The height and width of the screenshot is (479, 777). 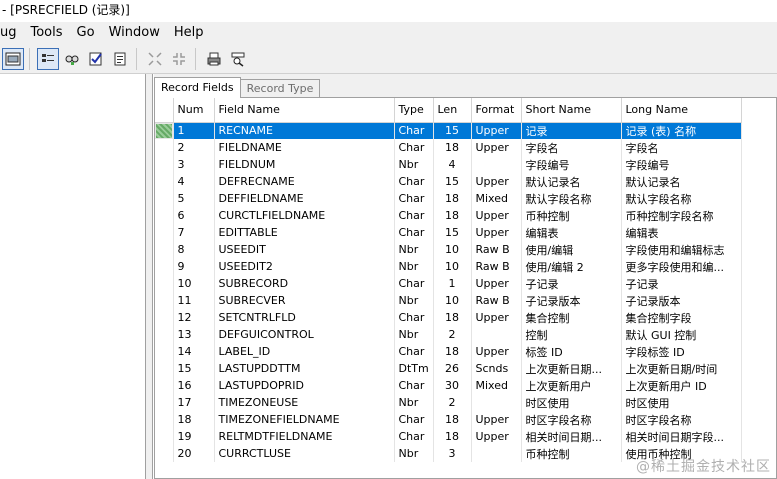 I want to click on cell-len: 26, so click(x=452, y=368).